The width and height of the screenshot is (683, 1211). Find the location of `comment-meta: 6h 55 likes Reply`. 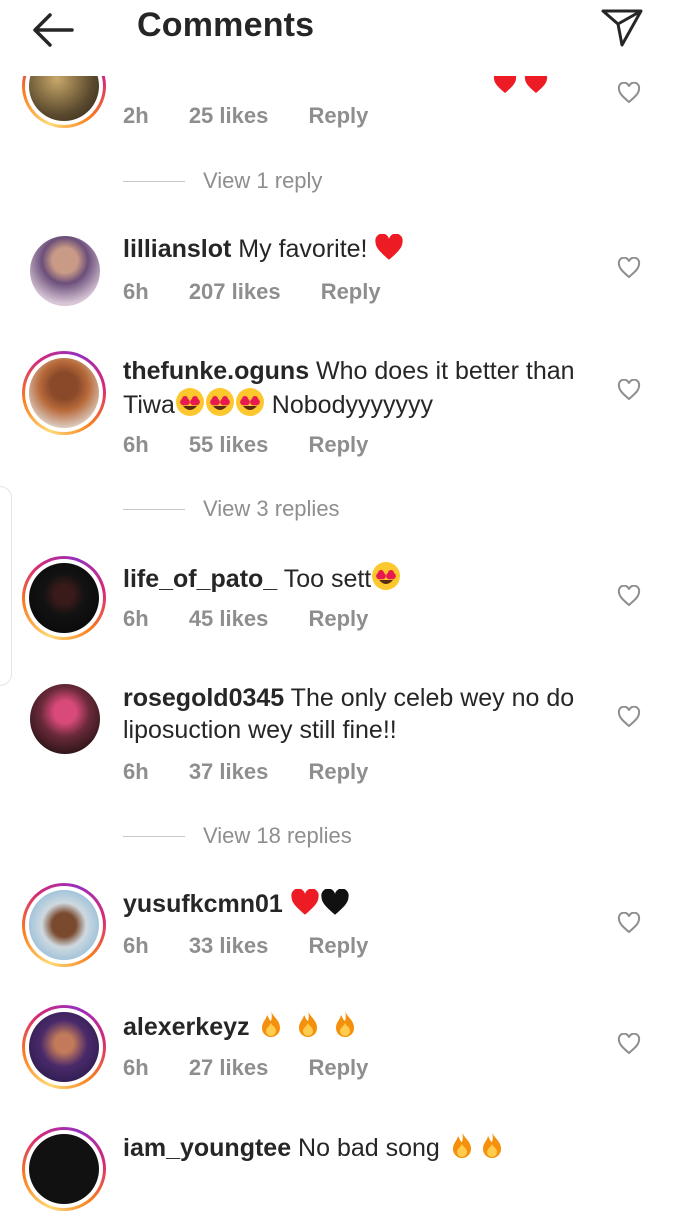

comment-meta: 6h 55 likes Reply is located at coordinates (262, 445).